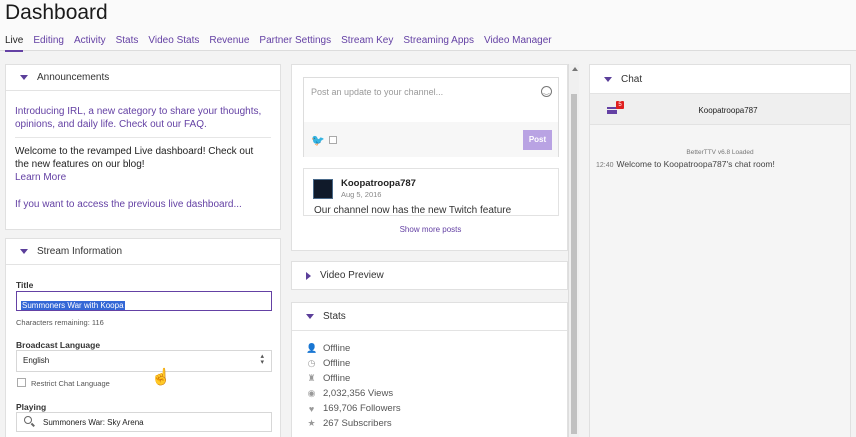  What do you see at coordinates (90, 43) in the screenshot?
I see `tab-activity: Activity` at bounding box center [90, 43].